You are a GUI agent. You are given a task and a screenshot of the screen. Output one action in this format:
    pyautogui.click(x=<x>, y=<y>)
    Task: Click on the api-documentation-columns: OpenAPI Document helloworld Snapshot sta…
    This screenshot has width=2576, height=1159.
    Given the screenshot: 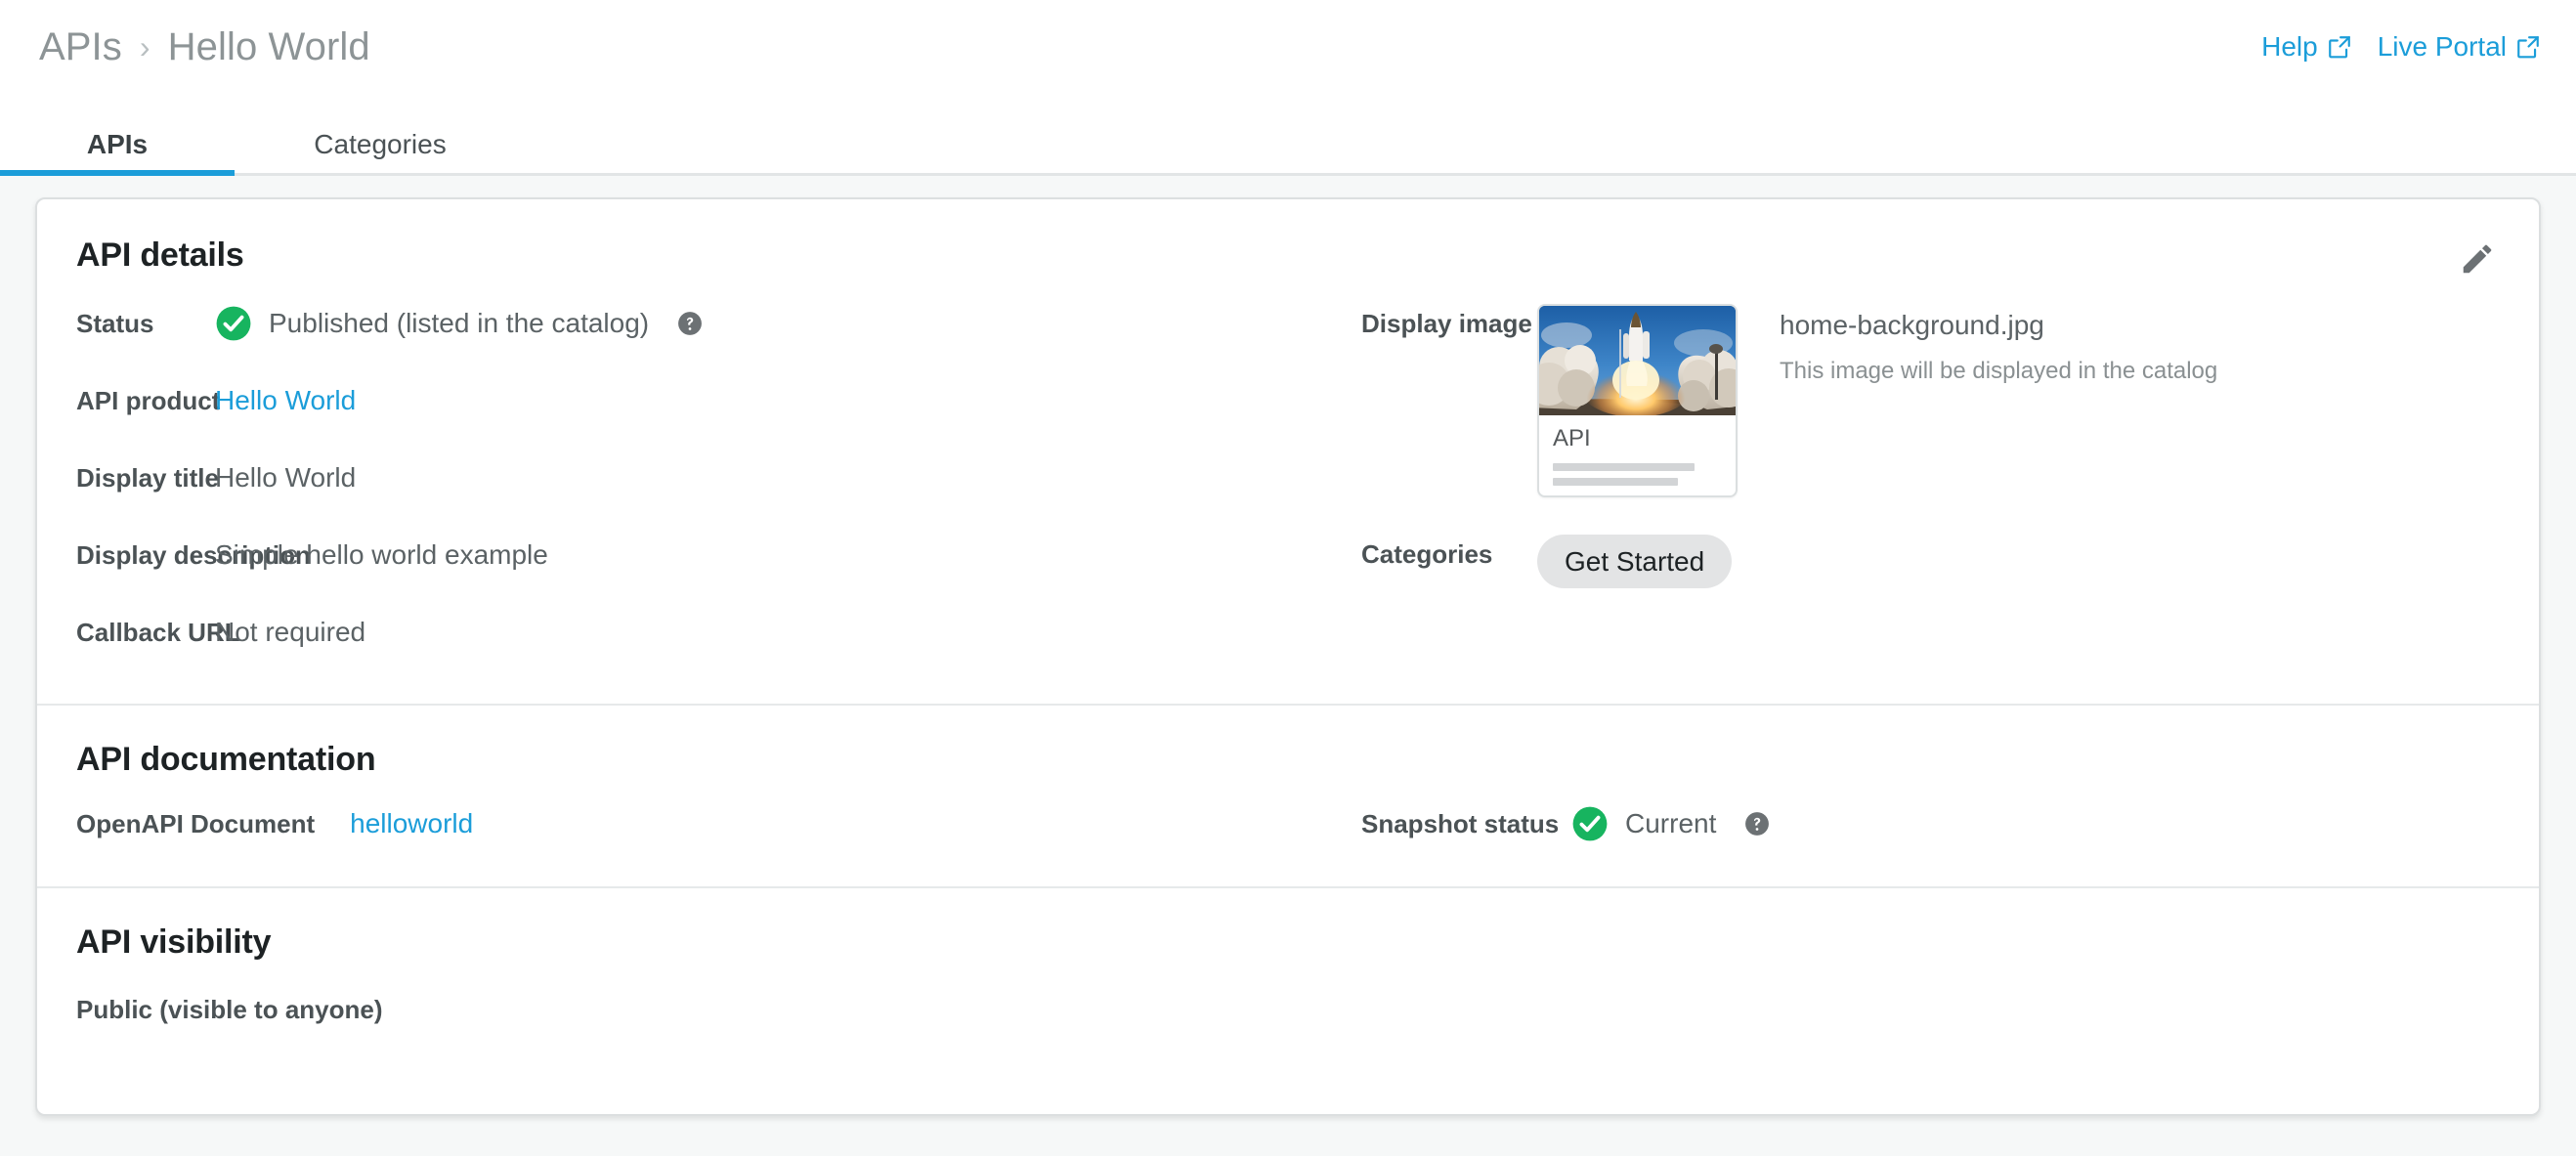 What is the action you would take?
    pyautogui.click(x=1288, y=823)
    